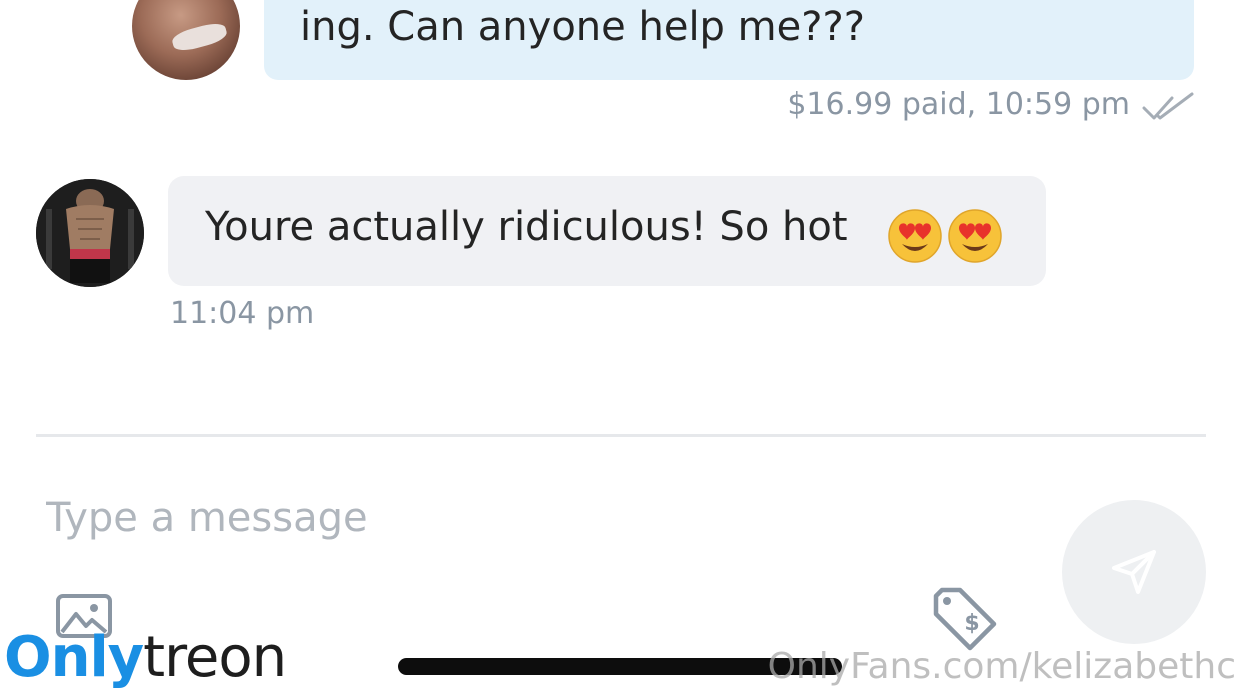 The width and height of the screenshot is (1242, 697). Describe the element at coordinates (536, 518) in the screenshot. I see `message-input` at that location.